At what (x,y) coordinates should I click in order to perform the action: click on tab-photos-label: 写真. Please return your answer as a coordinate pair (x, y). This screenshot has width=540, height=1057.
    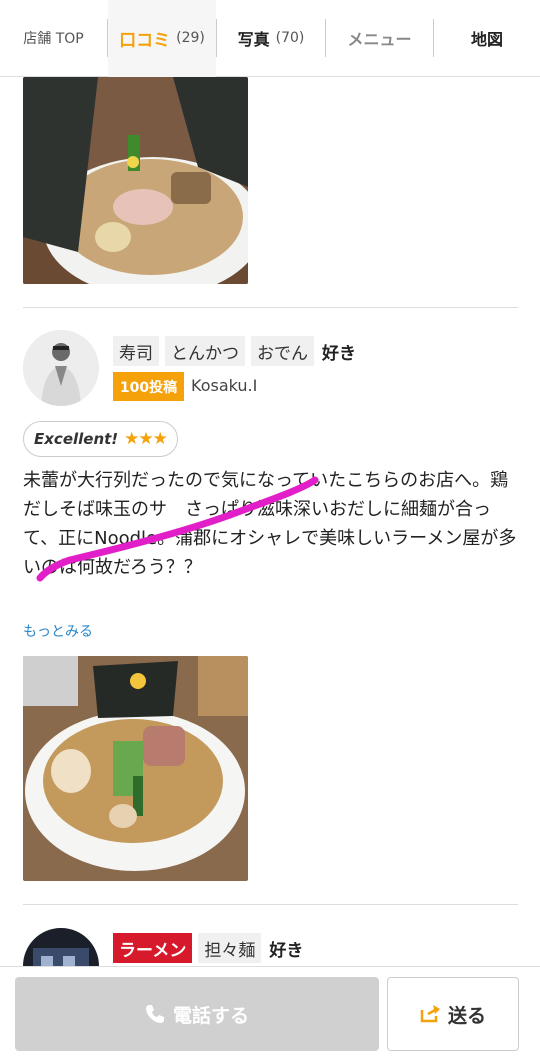
    Looking at the image, I should click on (253, 39).